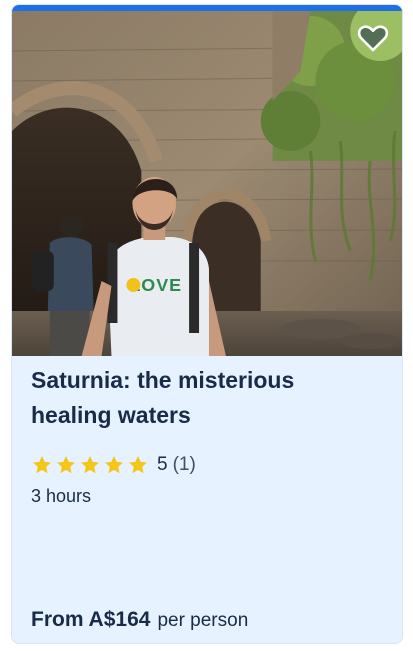  What do you see at coordinates (201, 398) in the screenshot?
I see `activity-title: Saturnia: the misterious healing waters` at bounding box center [201, 398].